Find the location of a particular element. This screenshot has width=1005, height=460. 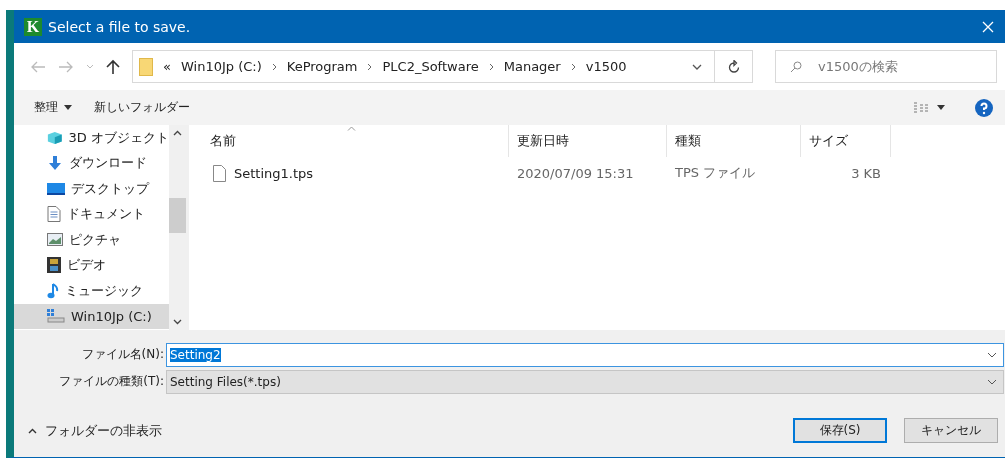

search-field: v1500の検索 is located at coordinates (886, 66).